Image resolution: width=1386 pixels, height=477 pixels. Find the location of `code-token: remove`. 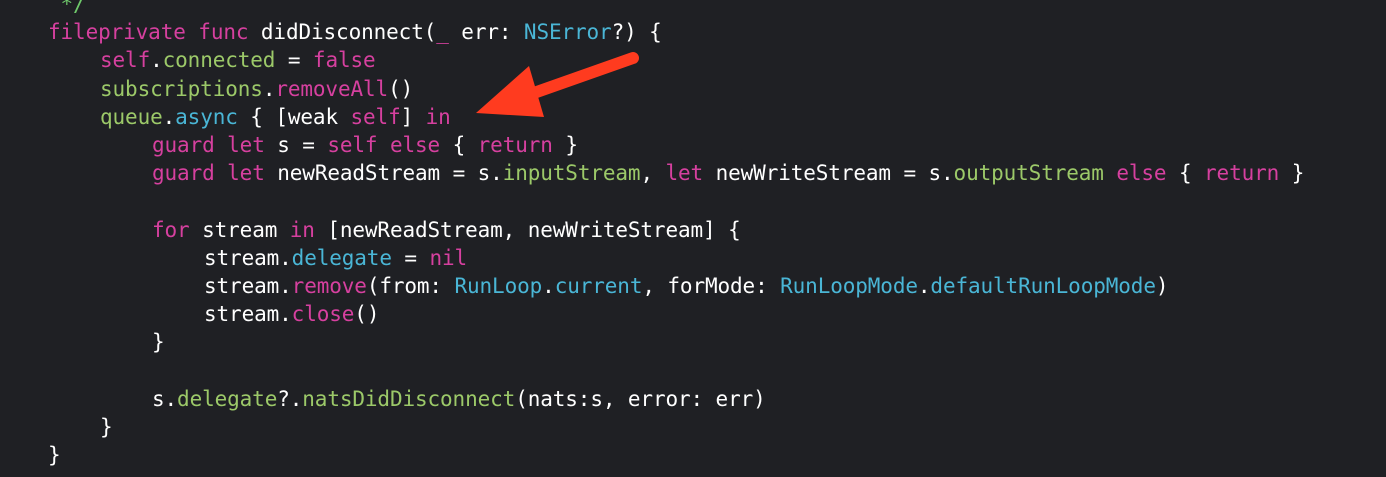

code-token: remove is located at coordinates (329, 286).